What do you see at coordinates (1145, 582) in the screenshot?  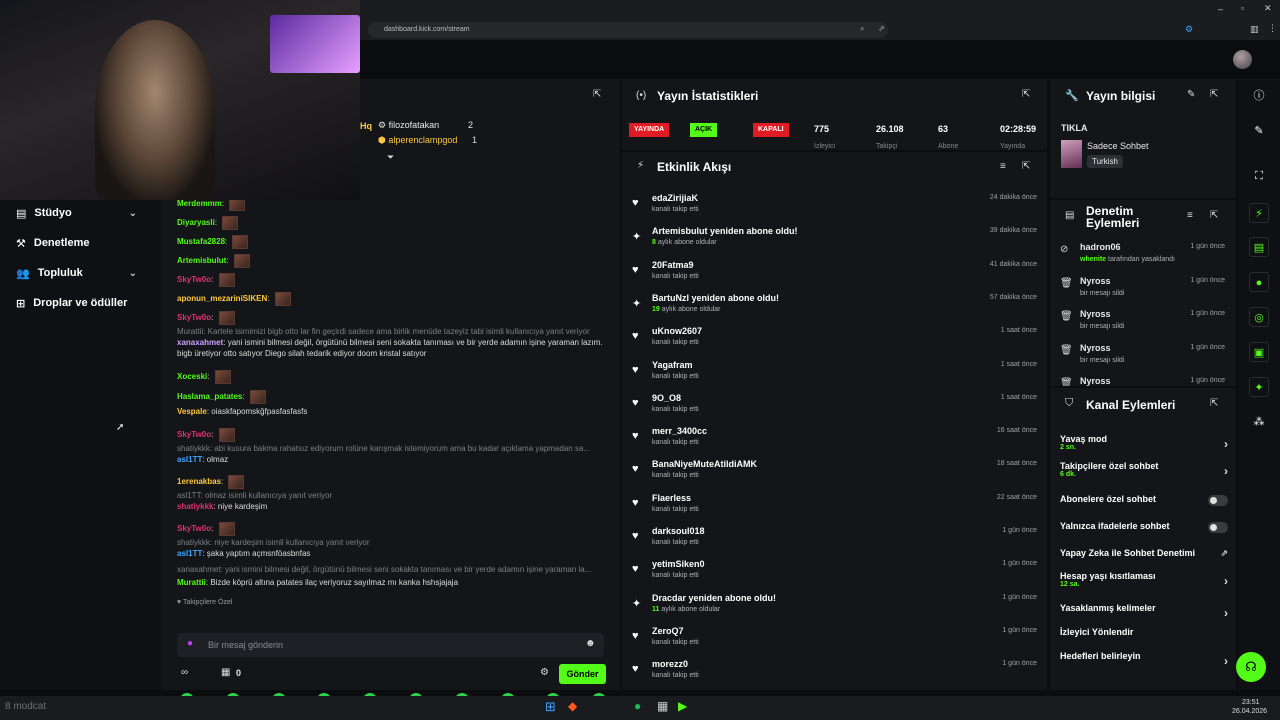 I see `channel-action-item: Hesap yaşı kısıtlaması 12 sa. ›` at bounding box center [1145, 582].